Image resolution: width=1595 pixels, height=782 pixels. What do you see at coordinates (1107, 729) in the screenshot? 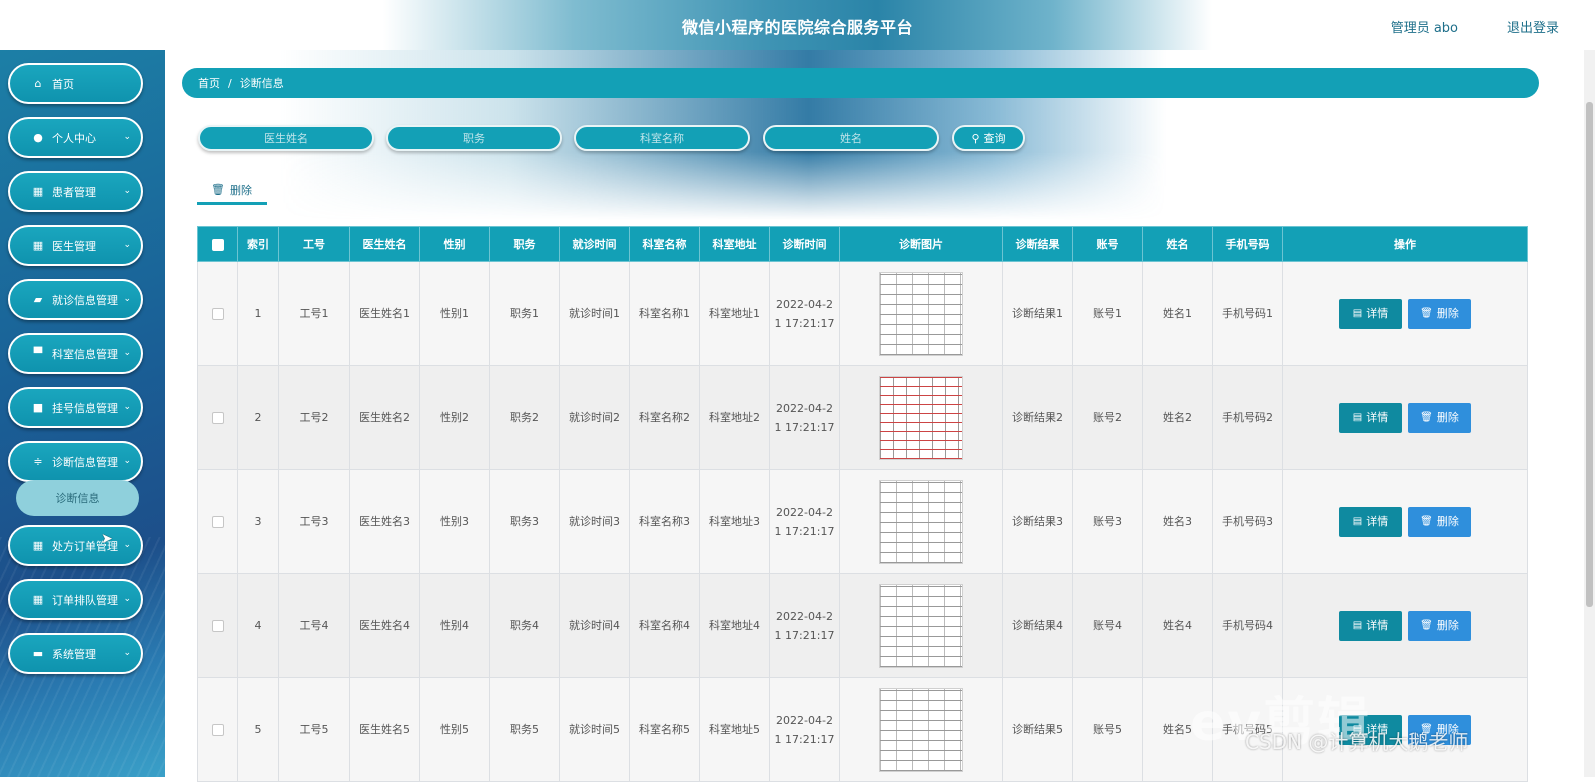
I see `cell-account: 账号5` at bounding box center [1107, 729].